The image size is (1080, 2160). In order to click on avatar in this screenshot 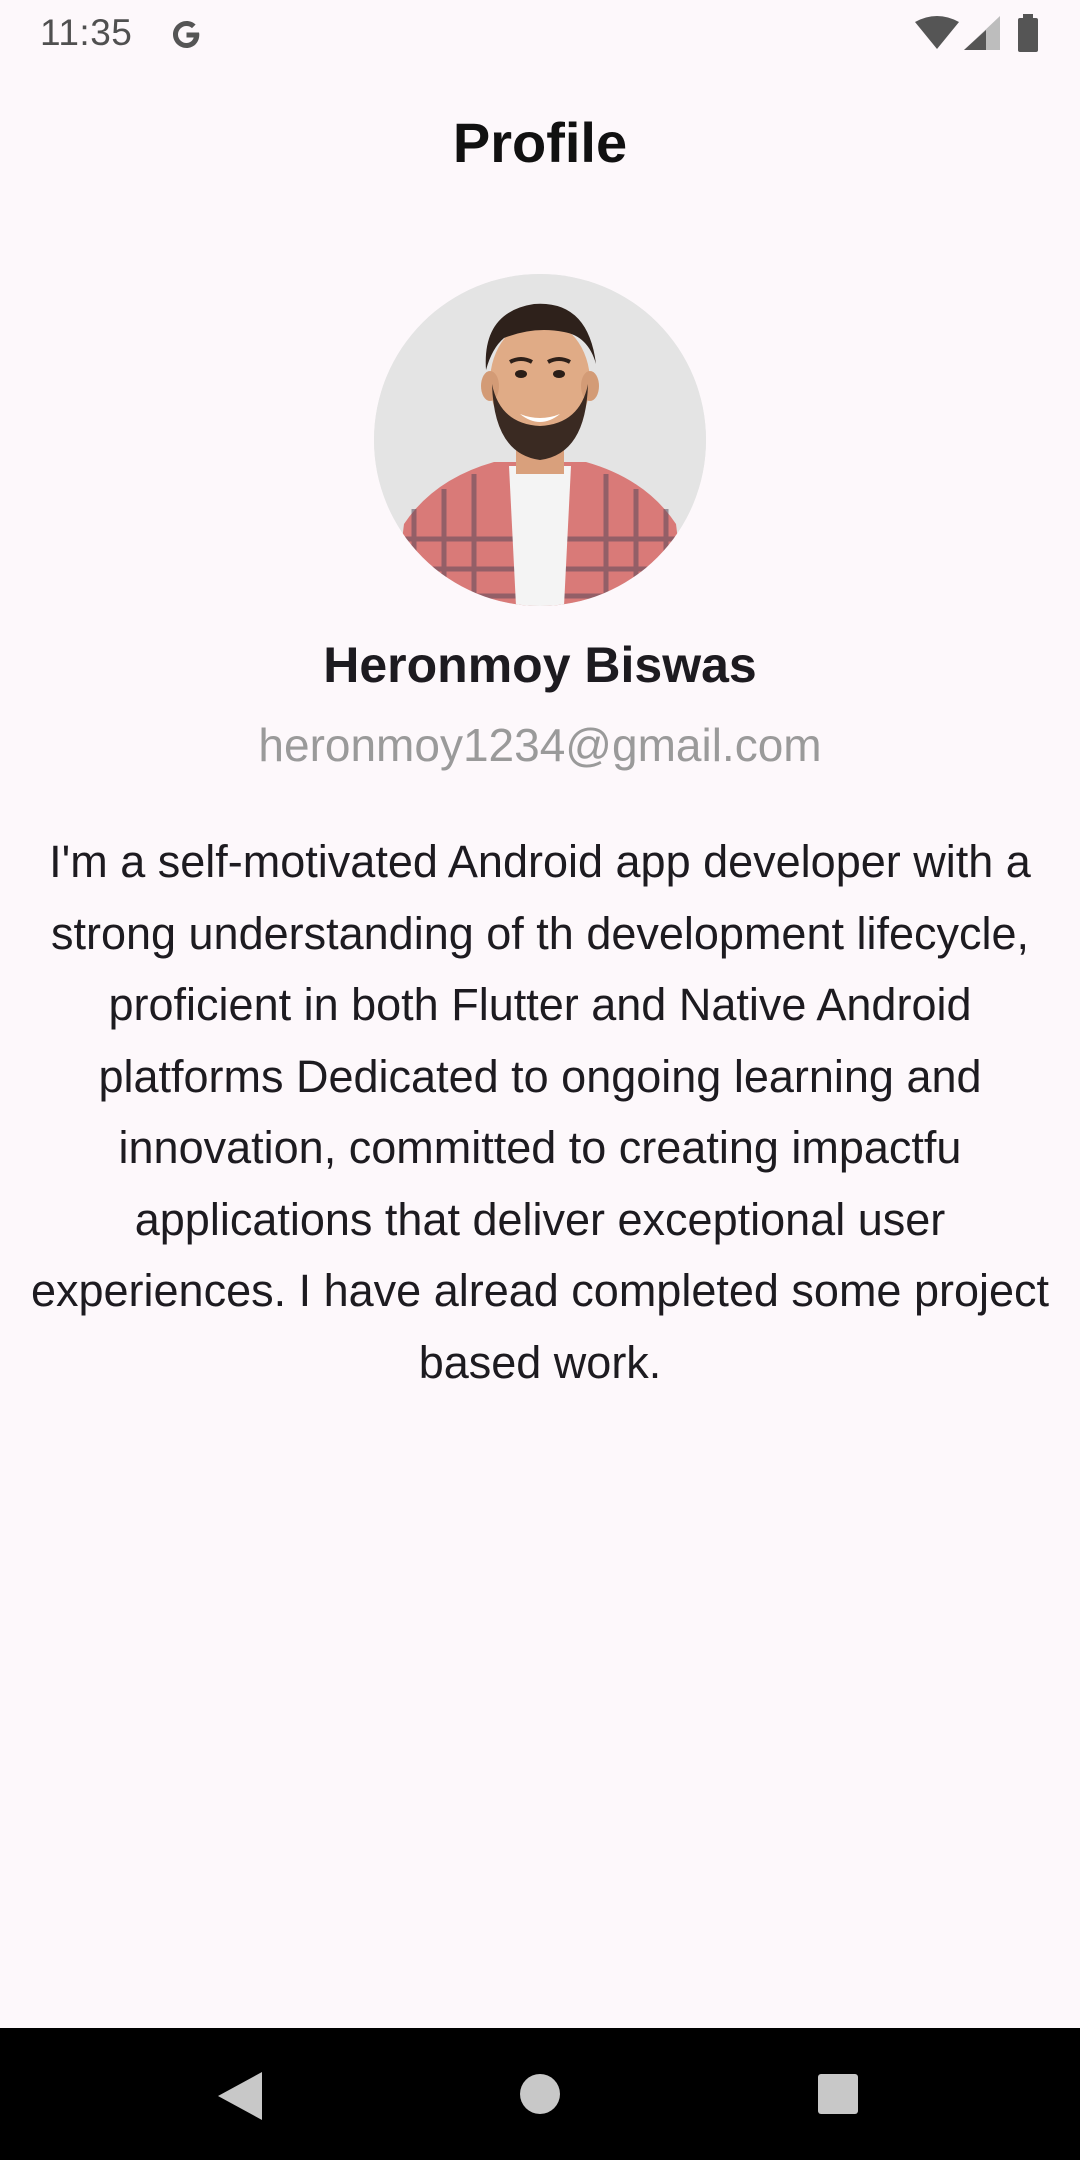, I will do `click(540, 440)`.